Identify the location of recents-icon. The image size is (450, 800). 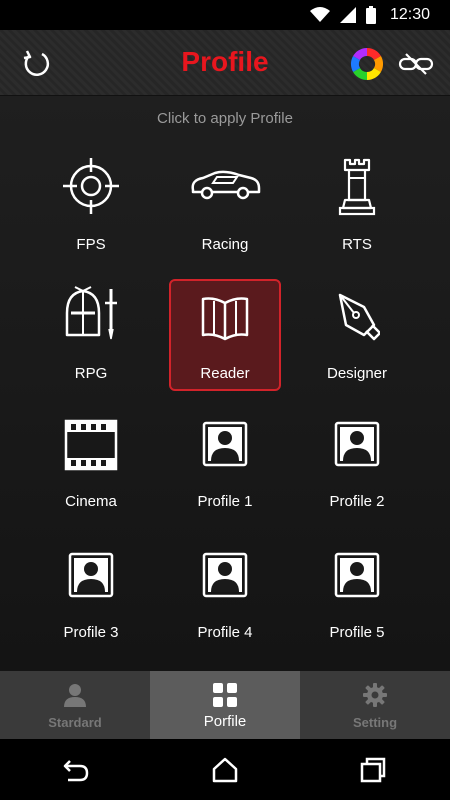
(373, 770).